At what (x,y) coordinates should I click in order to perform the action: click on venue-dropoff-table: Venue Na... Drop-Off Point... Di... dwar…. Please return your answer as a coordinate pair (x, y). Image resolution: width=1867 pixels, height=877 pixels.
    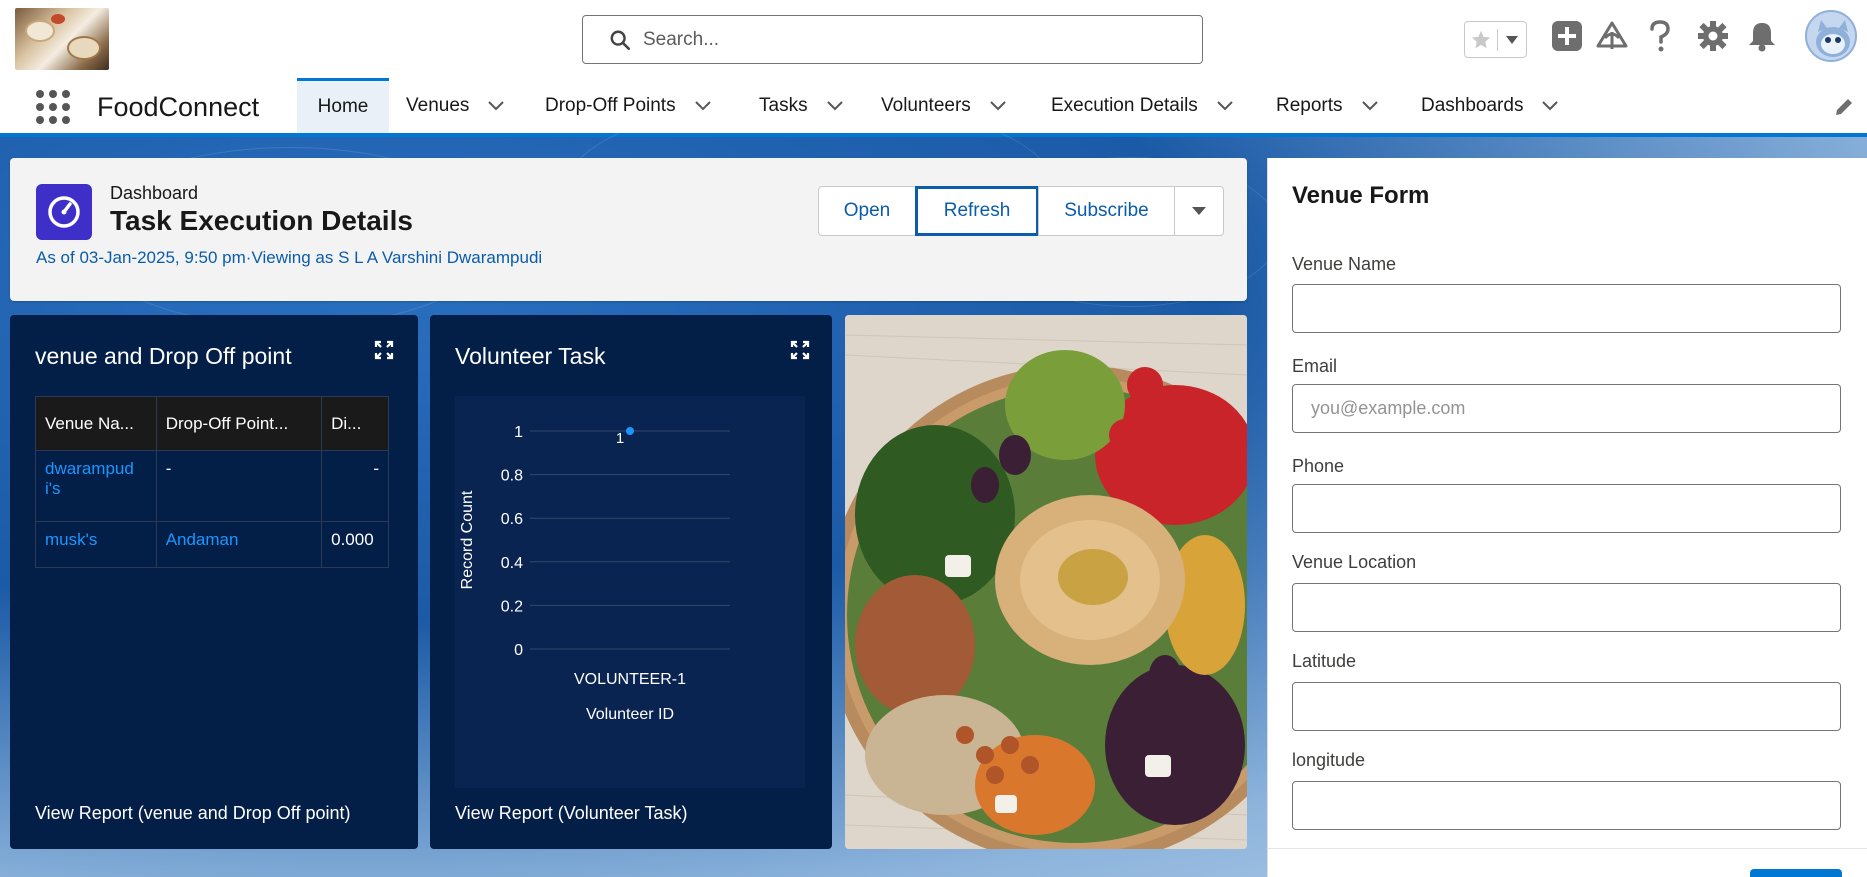
    Looking at the image, I should click on (212, 482).